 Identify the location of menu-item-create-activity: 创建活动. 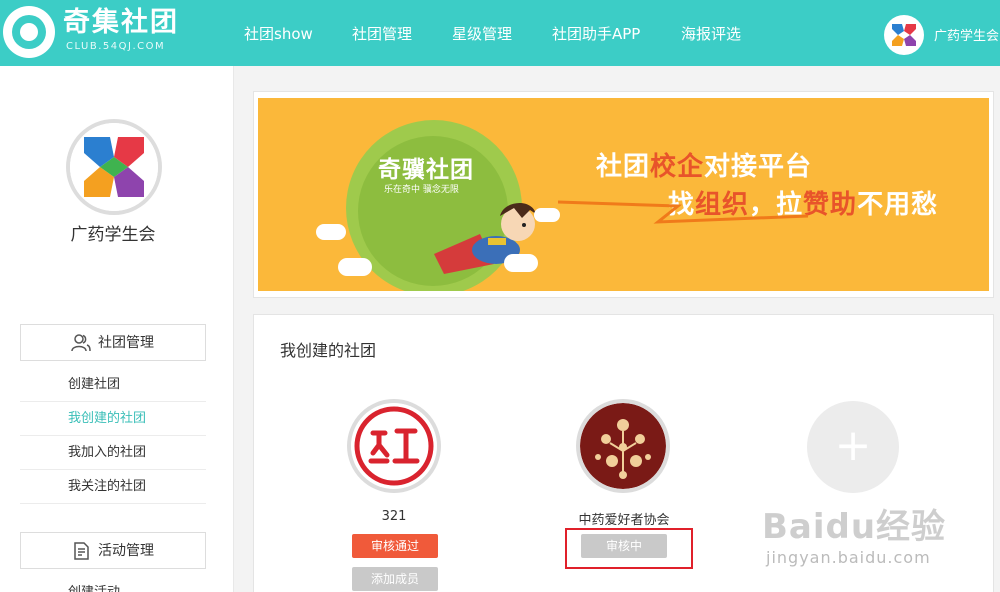
(113, 584).